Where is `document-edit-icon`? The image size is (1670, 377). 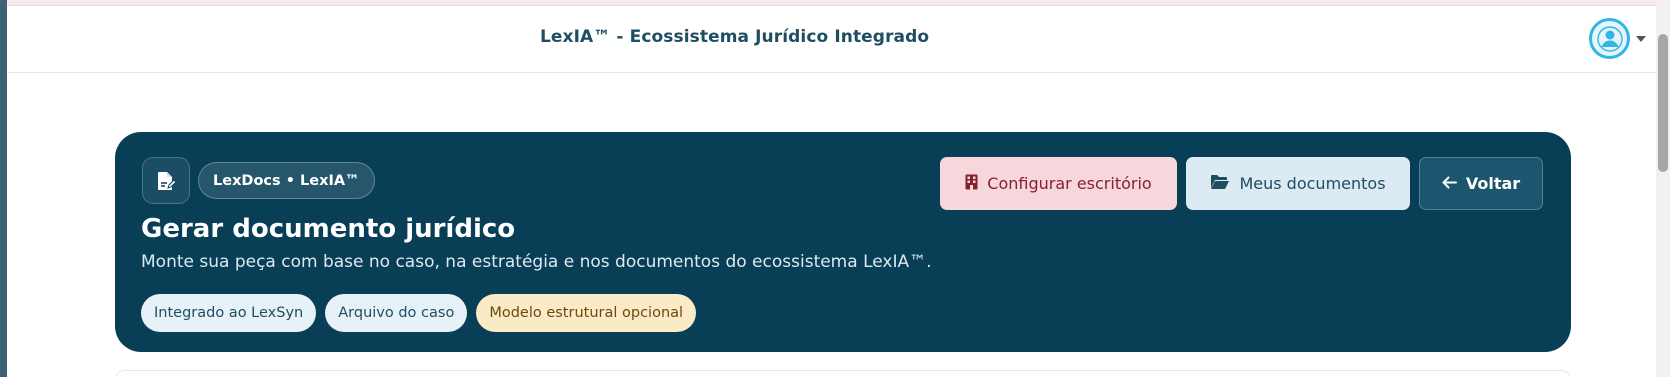
document-edit-icon is located at coordinates (166, 180).